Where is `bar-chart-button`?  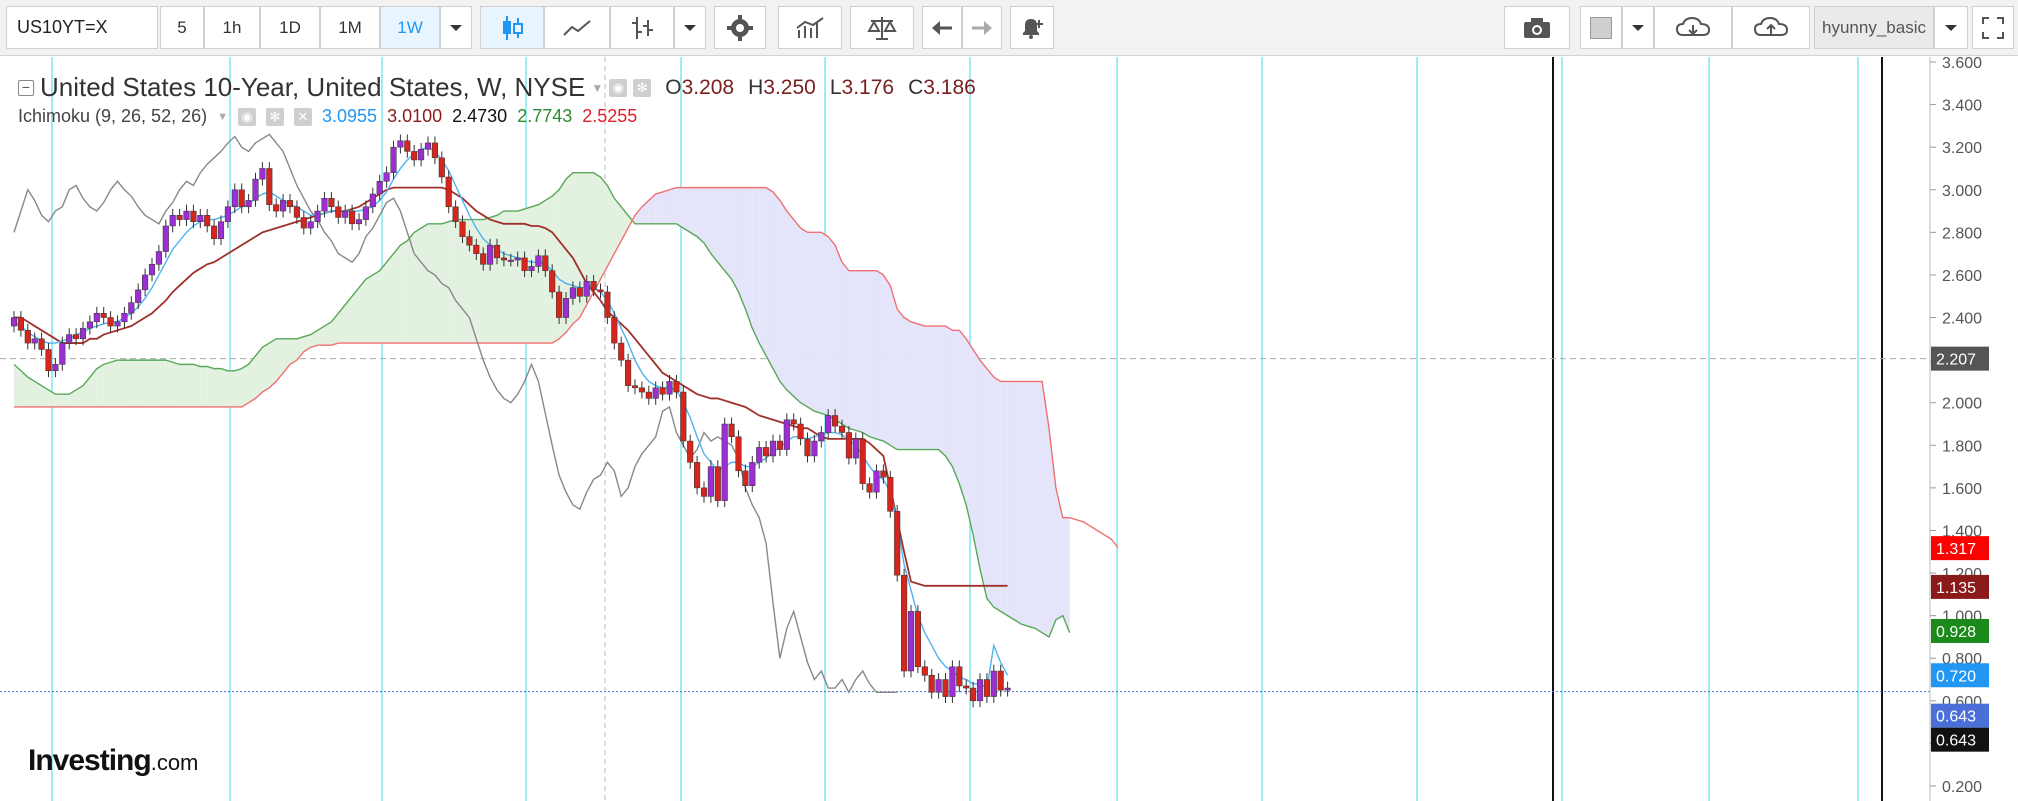 bar-chart-button is located at coordinates (642, 27).